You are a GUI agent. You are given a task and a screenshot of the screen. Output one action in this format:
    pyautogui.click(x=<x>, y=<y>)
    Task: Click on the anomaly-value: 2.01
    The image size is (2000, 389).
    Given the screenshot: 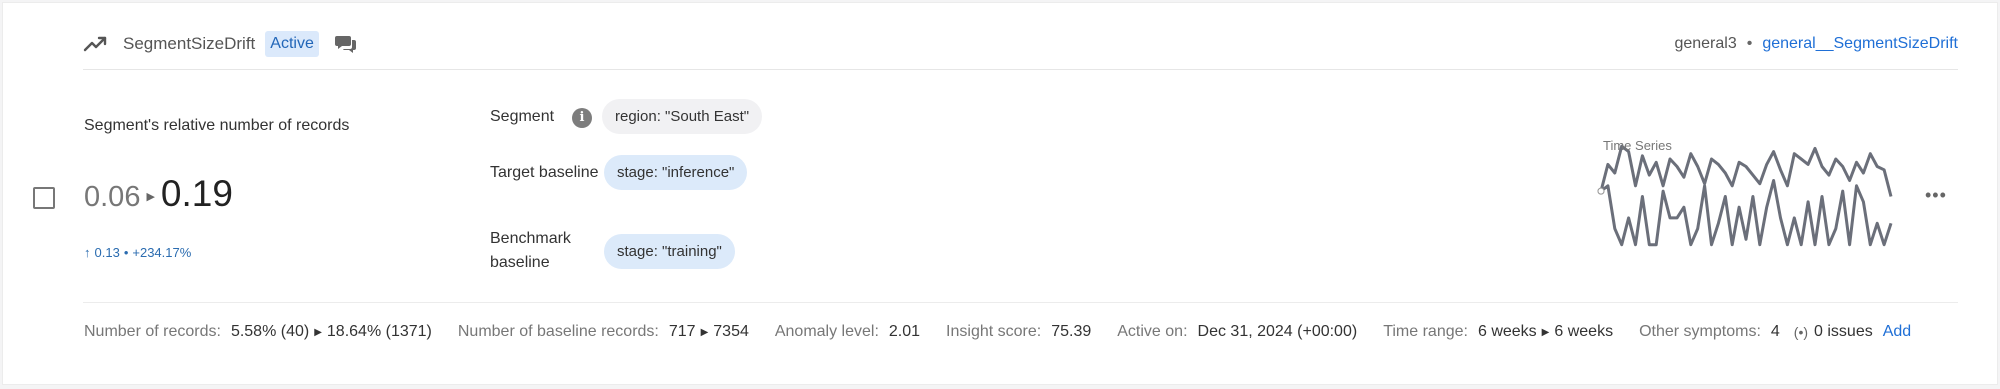 What is the action you would take?
    pyautogui.click(x=904, y=331)
    